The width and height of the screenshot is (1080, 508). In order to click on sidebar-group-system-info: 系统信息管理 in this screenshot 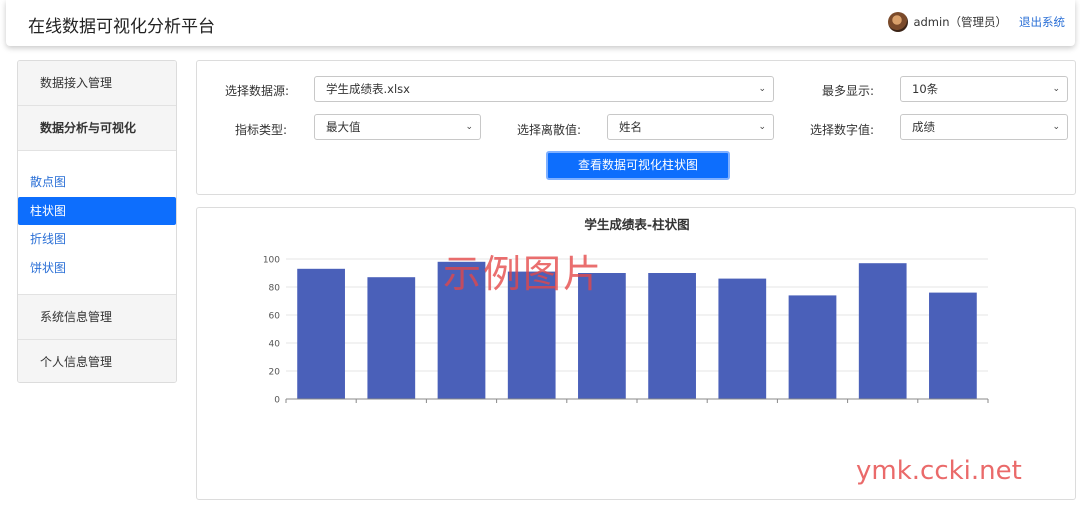, I will do `click(97, 317)`.